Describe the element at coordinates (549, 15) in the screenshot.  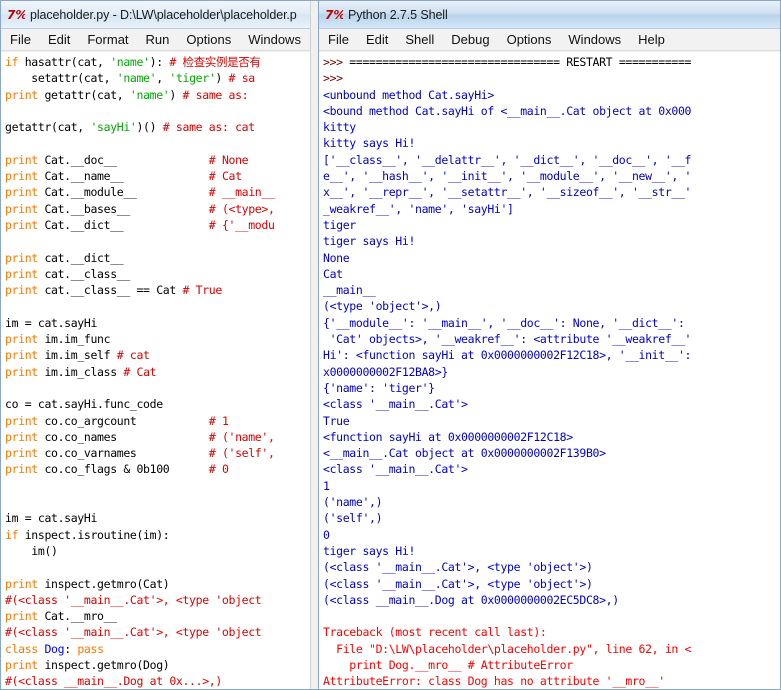
I see `shell-titlebar: 7% Python 2.7.5 Shell` at that location.